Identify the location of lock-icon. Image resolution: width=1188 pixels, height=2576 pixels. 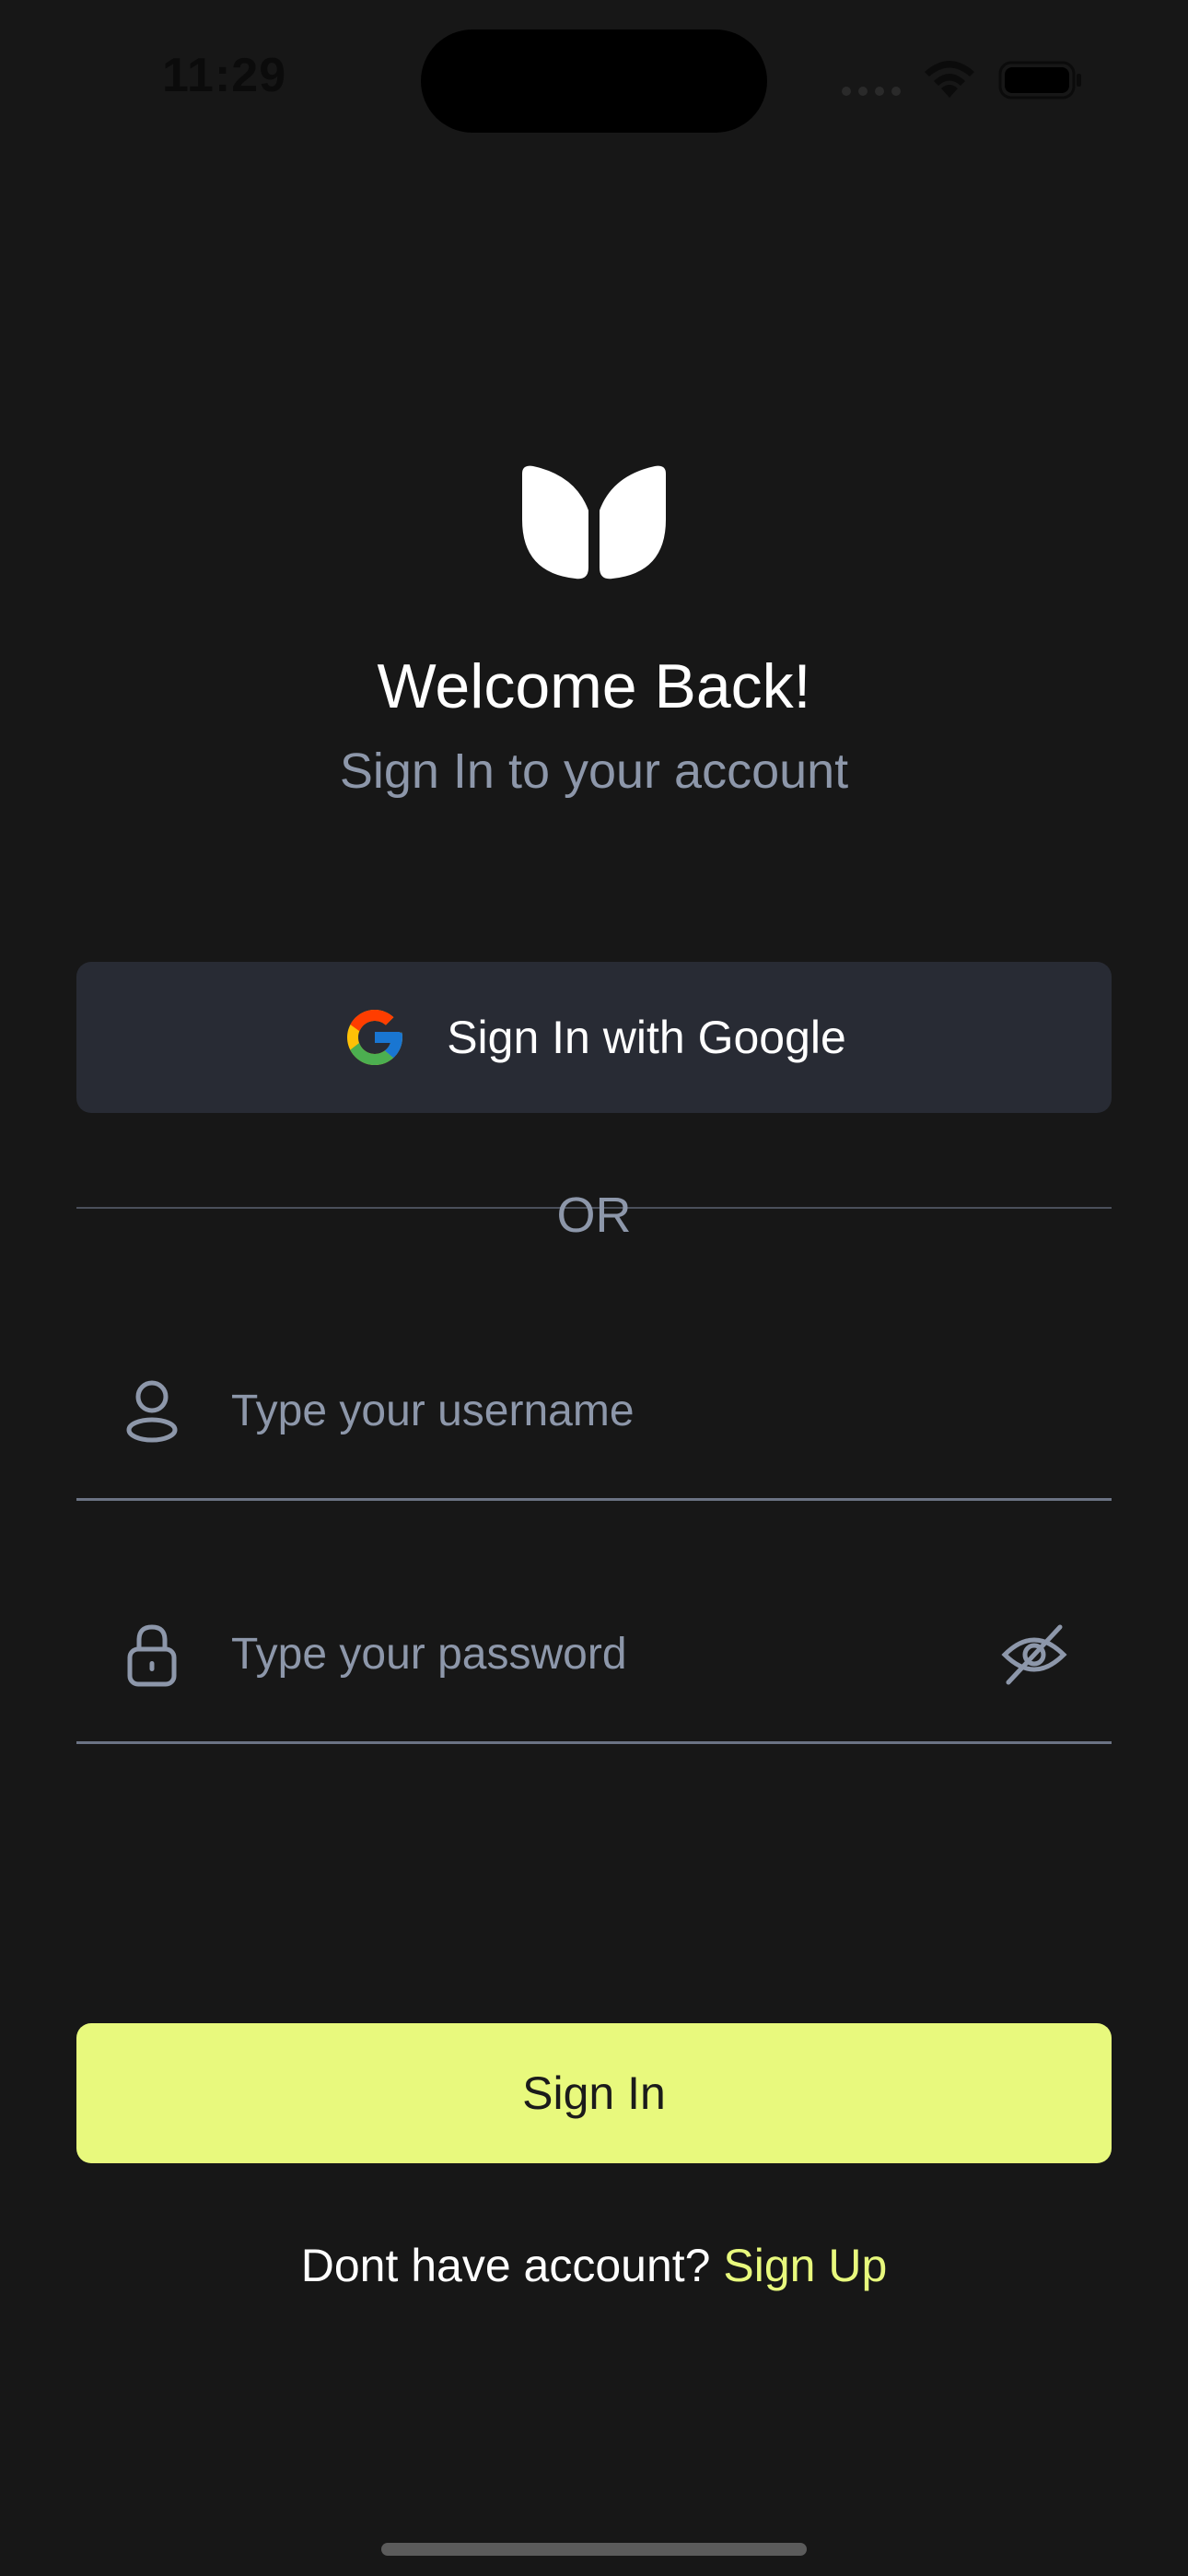
(152, 1655).